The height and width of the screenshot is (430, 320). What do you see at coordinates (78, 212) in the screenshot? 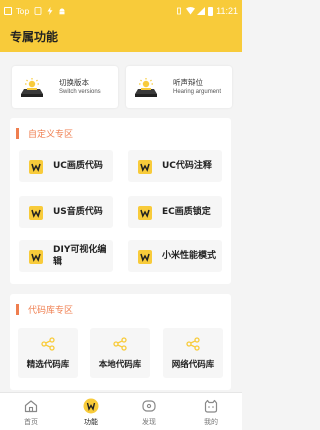
I see `code-button-label: US音质代码` at bounding box center [78, 212].